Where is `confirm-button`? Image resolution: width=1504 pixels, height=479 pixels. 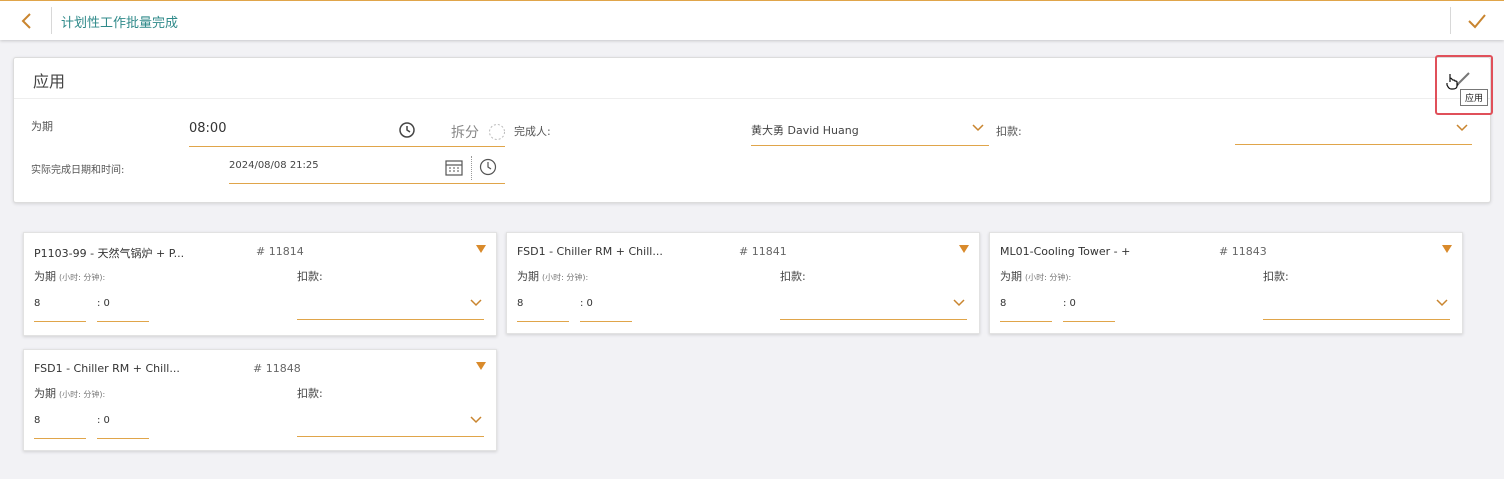
confirm-button is located at coordinates (1477, 21).